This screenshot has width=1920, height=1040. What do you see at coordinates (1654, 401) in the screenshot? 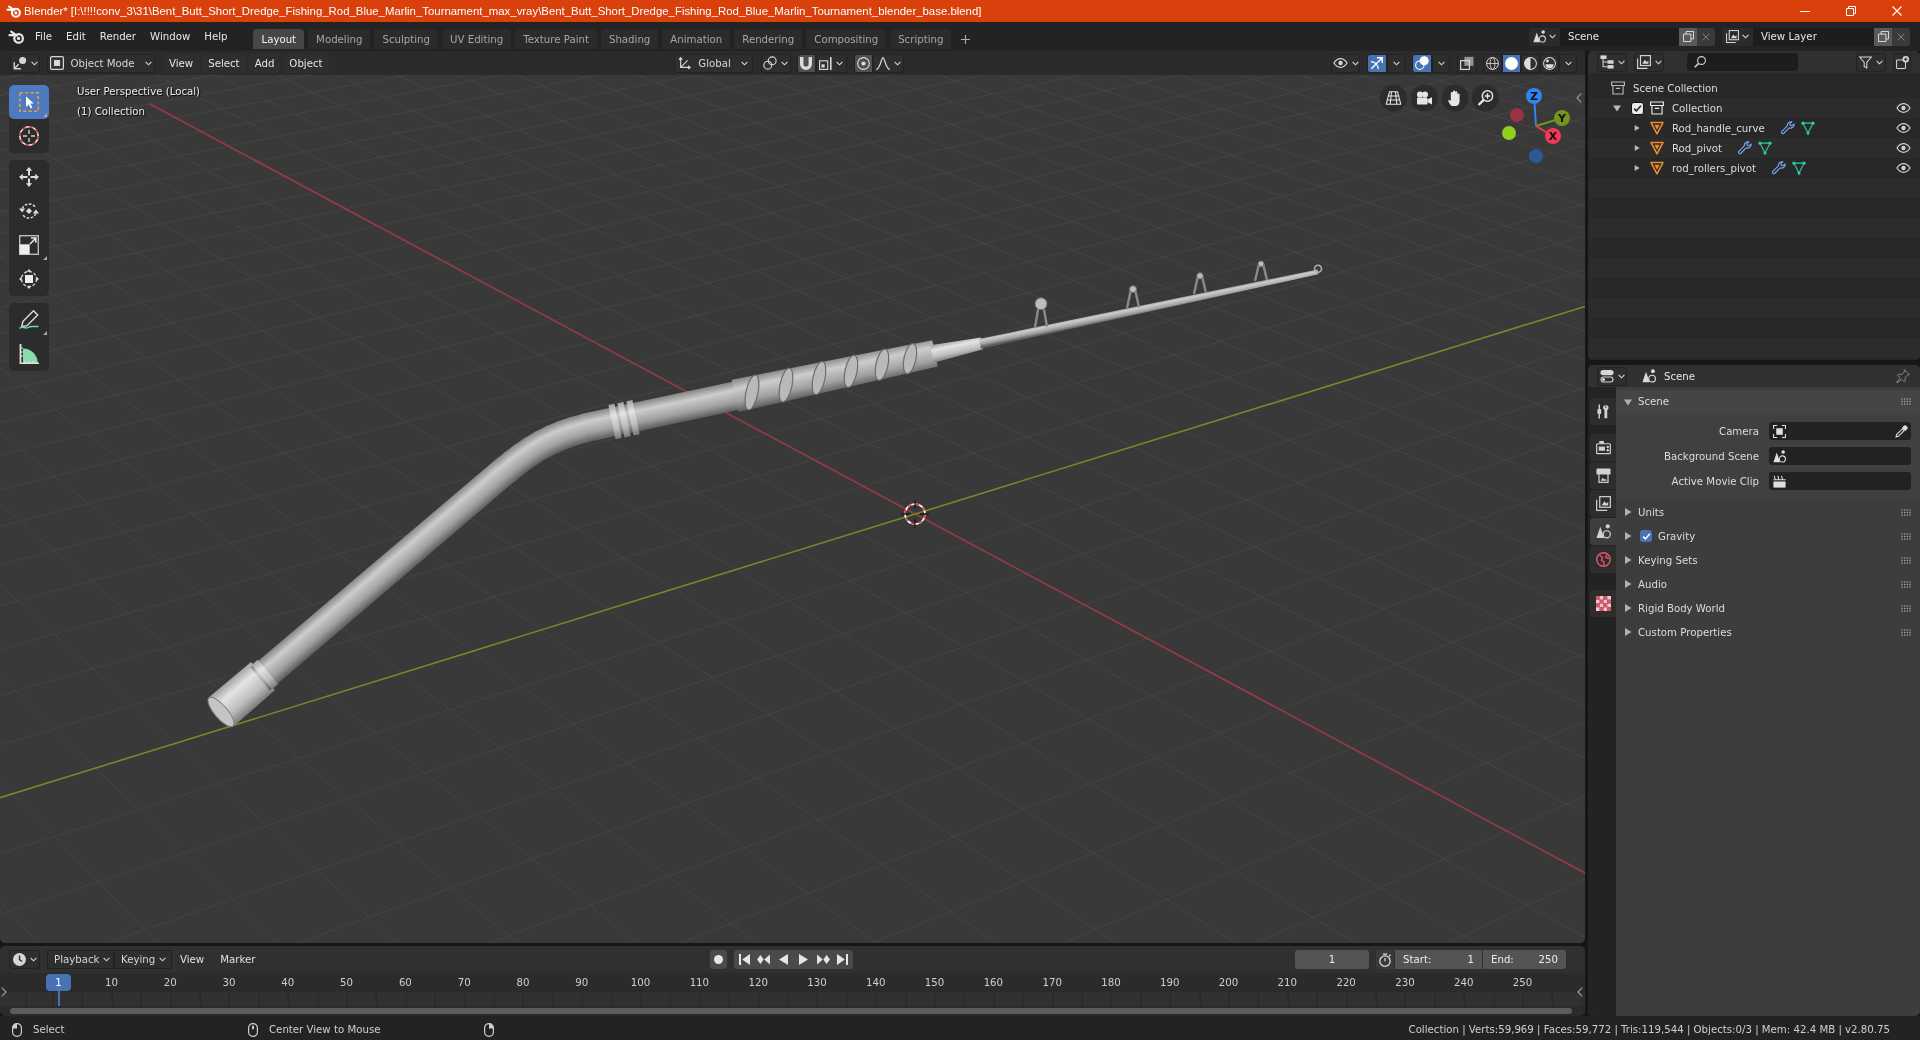
I see `panel-title: Scene` at bounding box center [1654, 401].